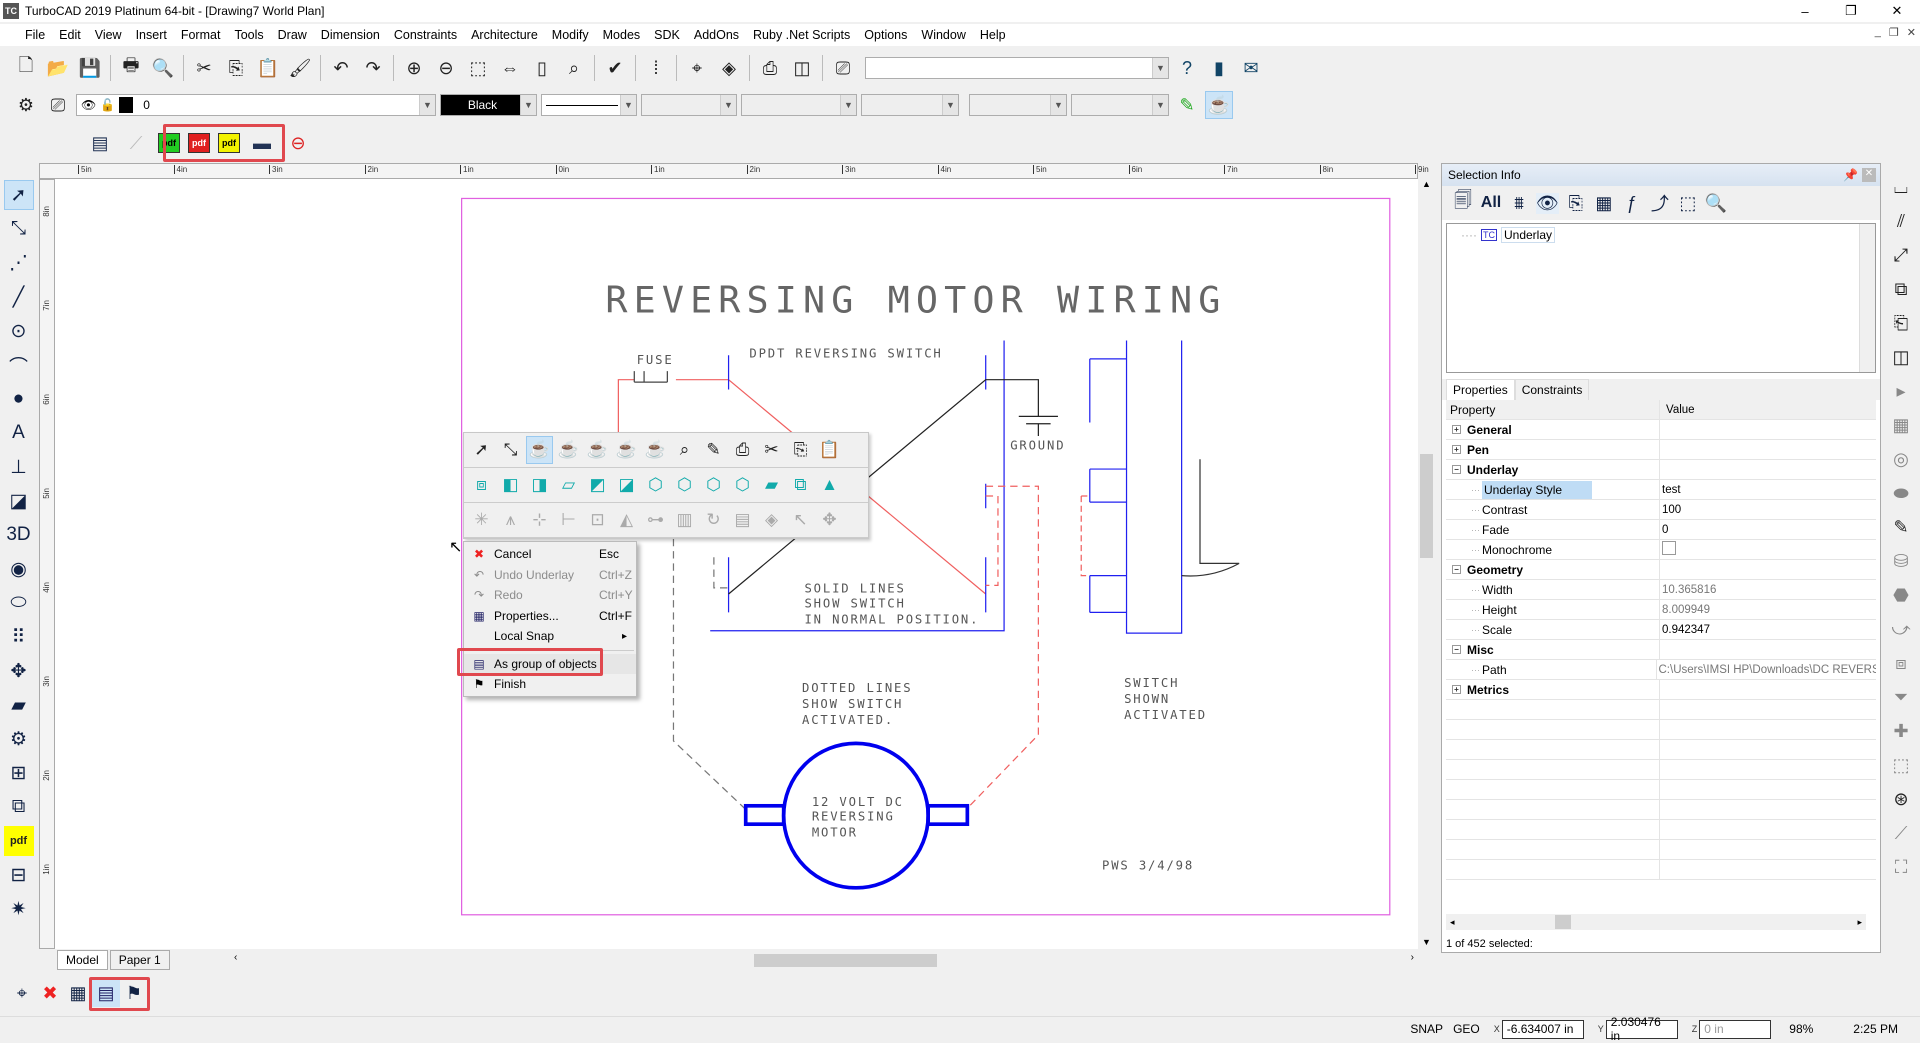  What do you see at coordinates (235, 957) in the screenshot?
I see `scroll-left-icon: ‹` at bounding box center [235, 957].